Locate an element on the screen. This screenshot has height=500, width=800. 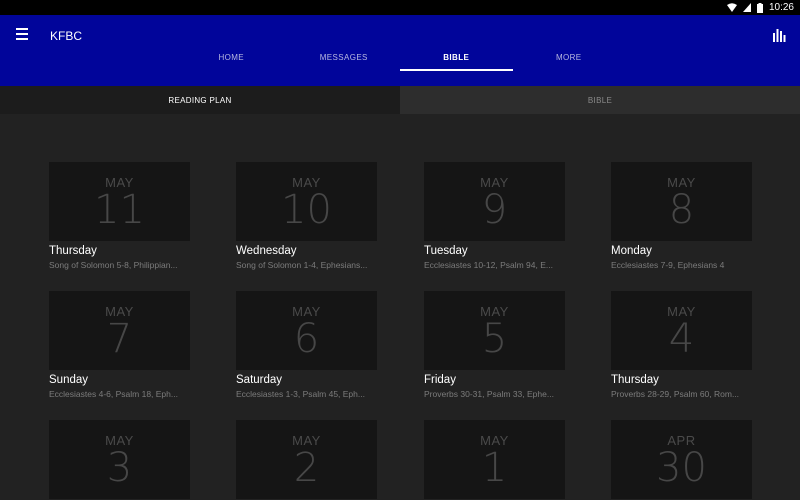
date-box: MAY 9 is located at coordinates (494, 201).